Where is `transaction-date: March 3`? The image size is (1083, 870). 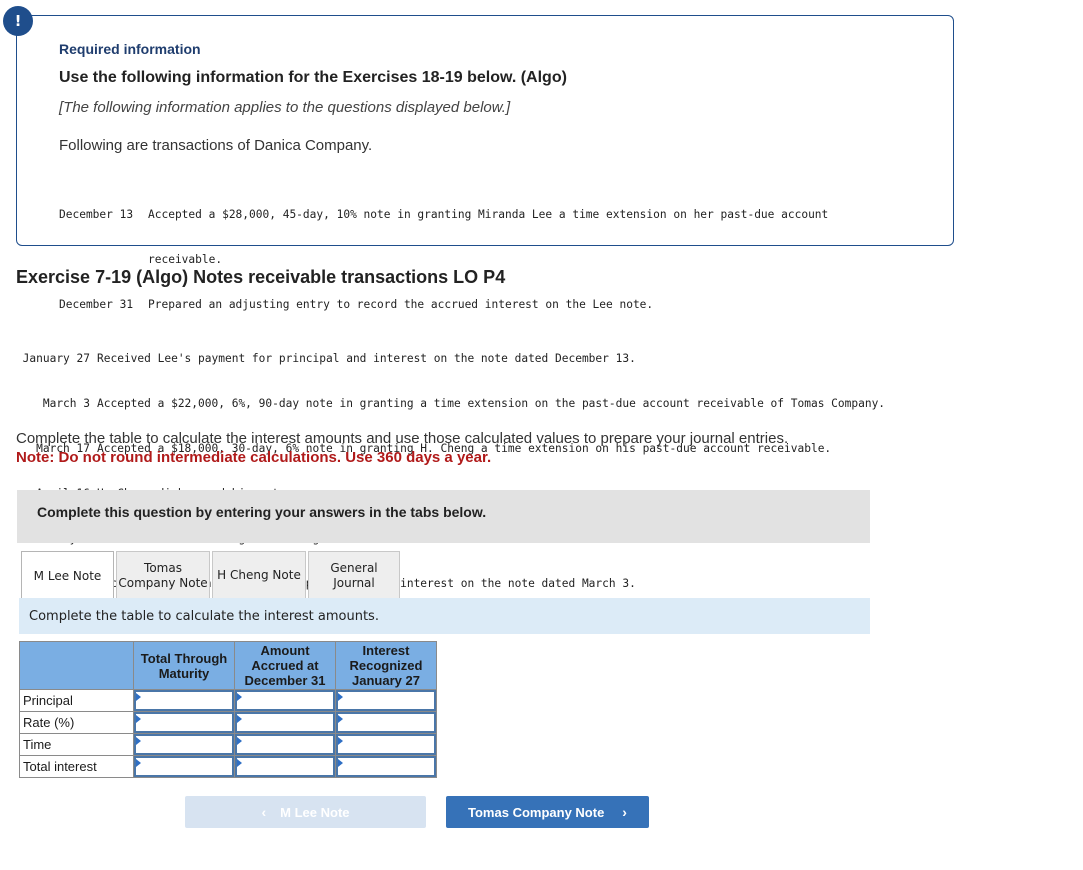 transaction-date: March 3 is located at coordinates (66, 403).